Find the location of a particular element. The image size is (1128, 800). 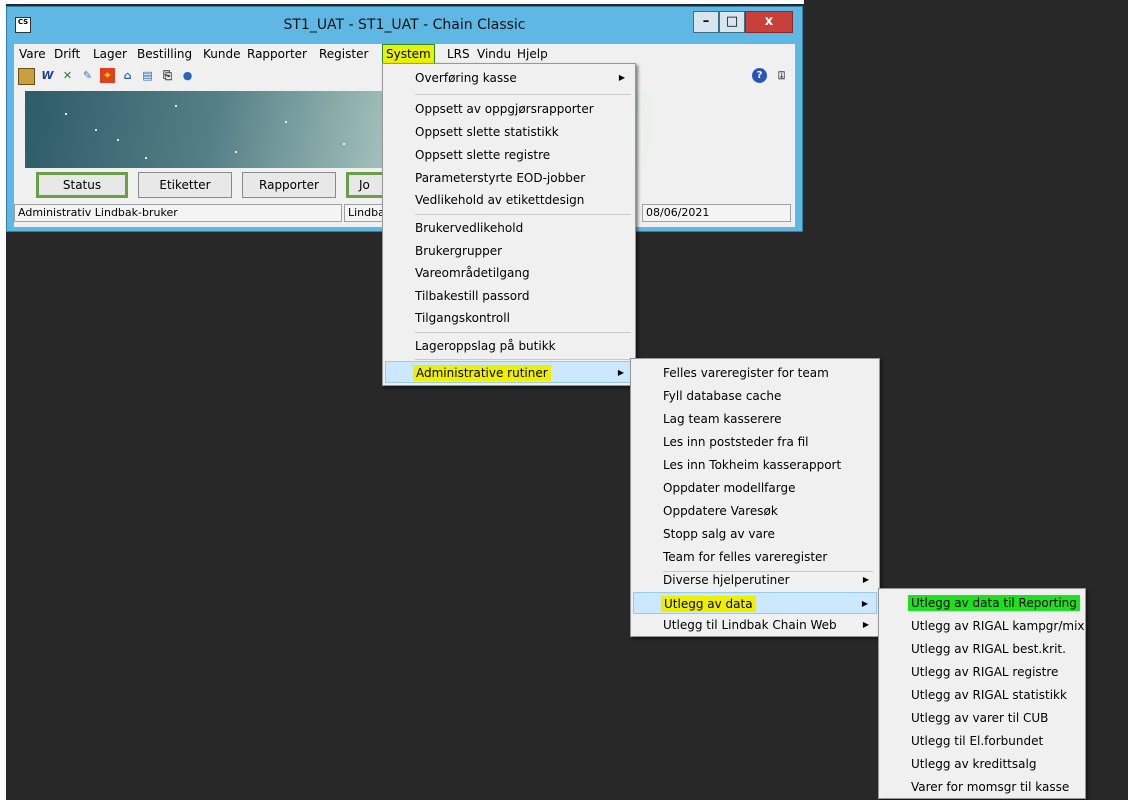

menu-item-lag-team-kasserere: Lag team kasserere is located at coordinates (755, 419).